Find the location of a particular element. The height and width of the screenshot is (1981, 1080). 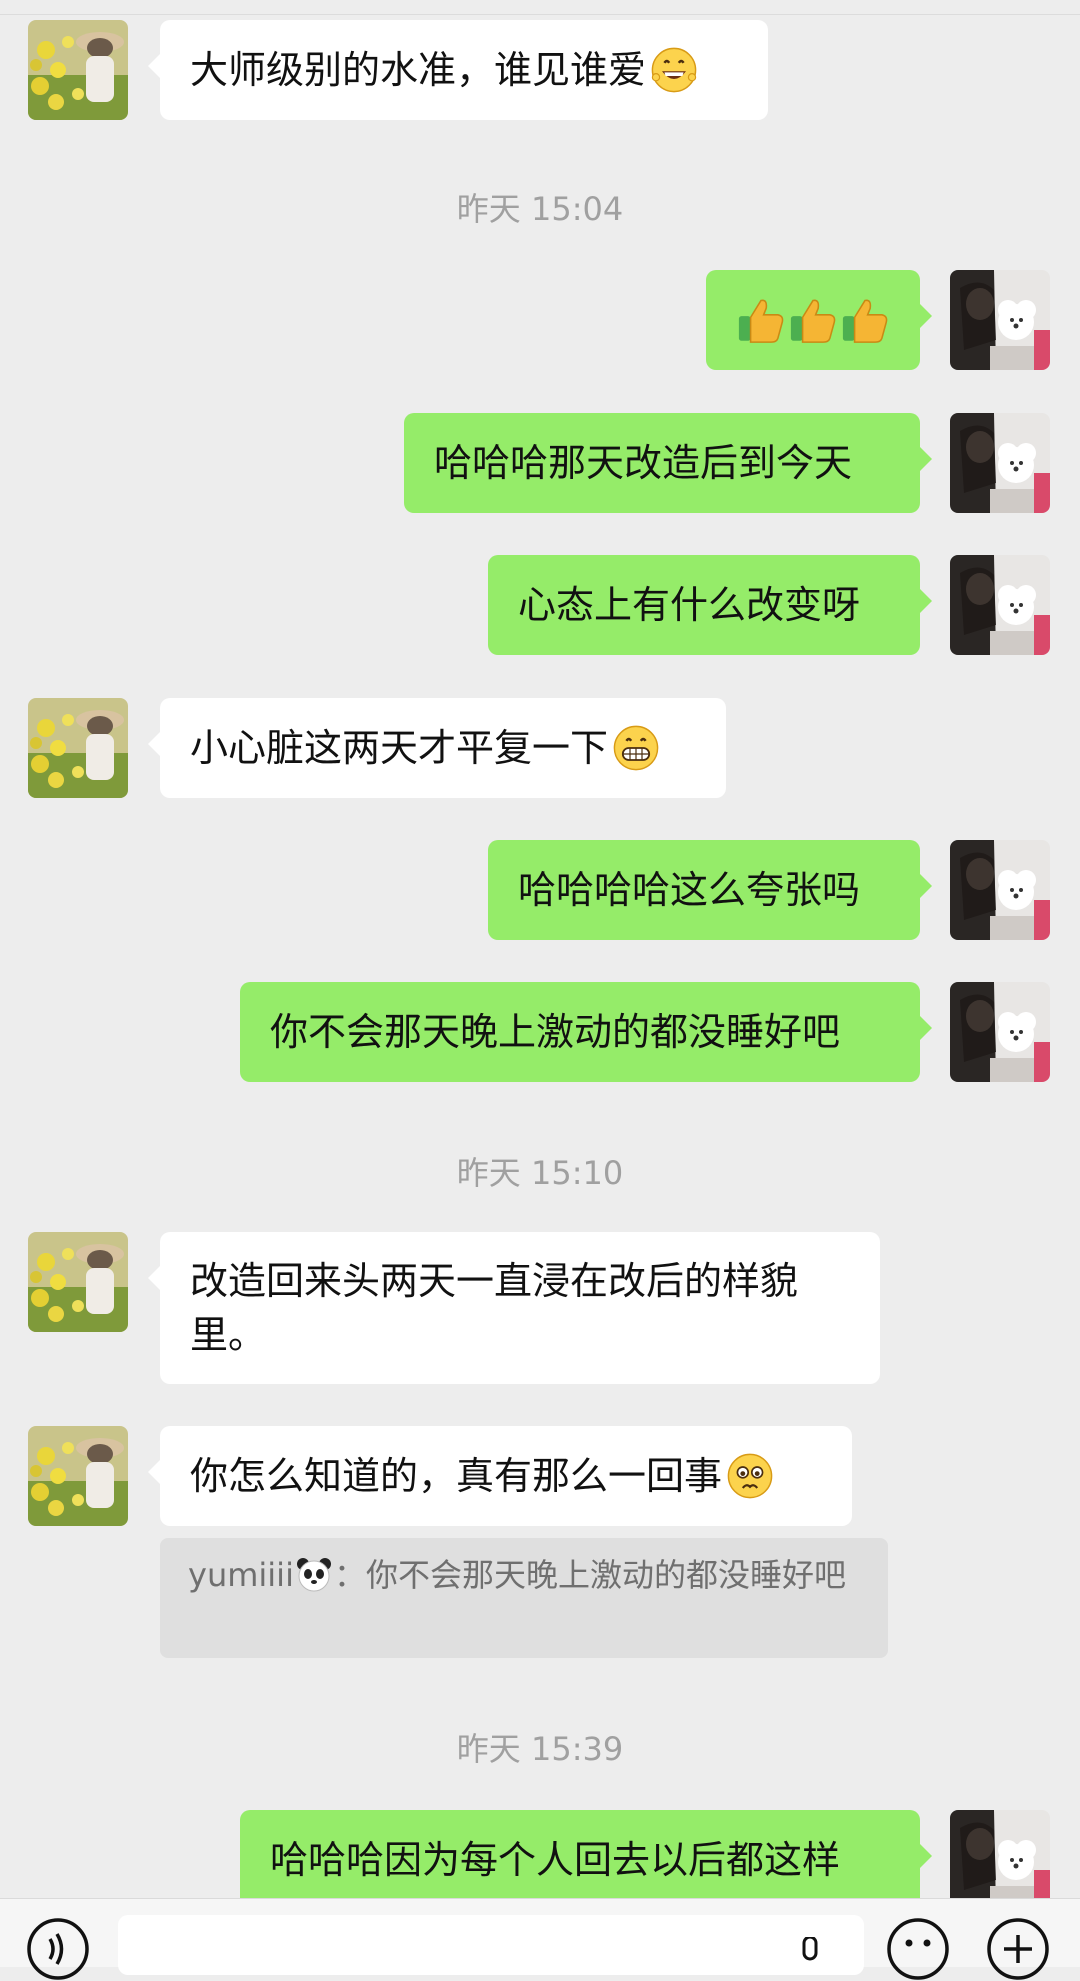

message-bubble-outgoing: 你不会那天晚上激动的都没睡好吧 is located at coordinates (586, 1032).